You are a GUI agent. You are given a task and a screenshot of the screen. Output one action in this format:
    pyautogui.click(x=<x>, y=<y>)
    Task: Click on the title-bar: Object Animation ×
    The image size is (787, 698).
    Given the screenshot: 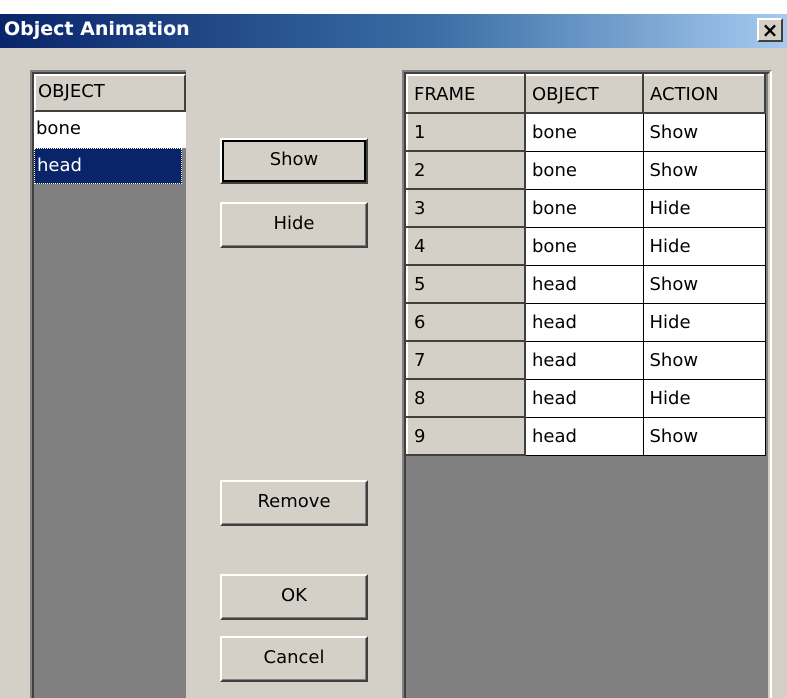 What is the action you would take?
    pyautogui.click(x=393, y=31)
    